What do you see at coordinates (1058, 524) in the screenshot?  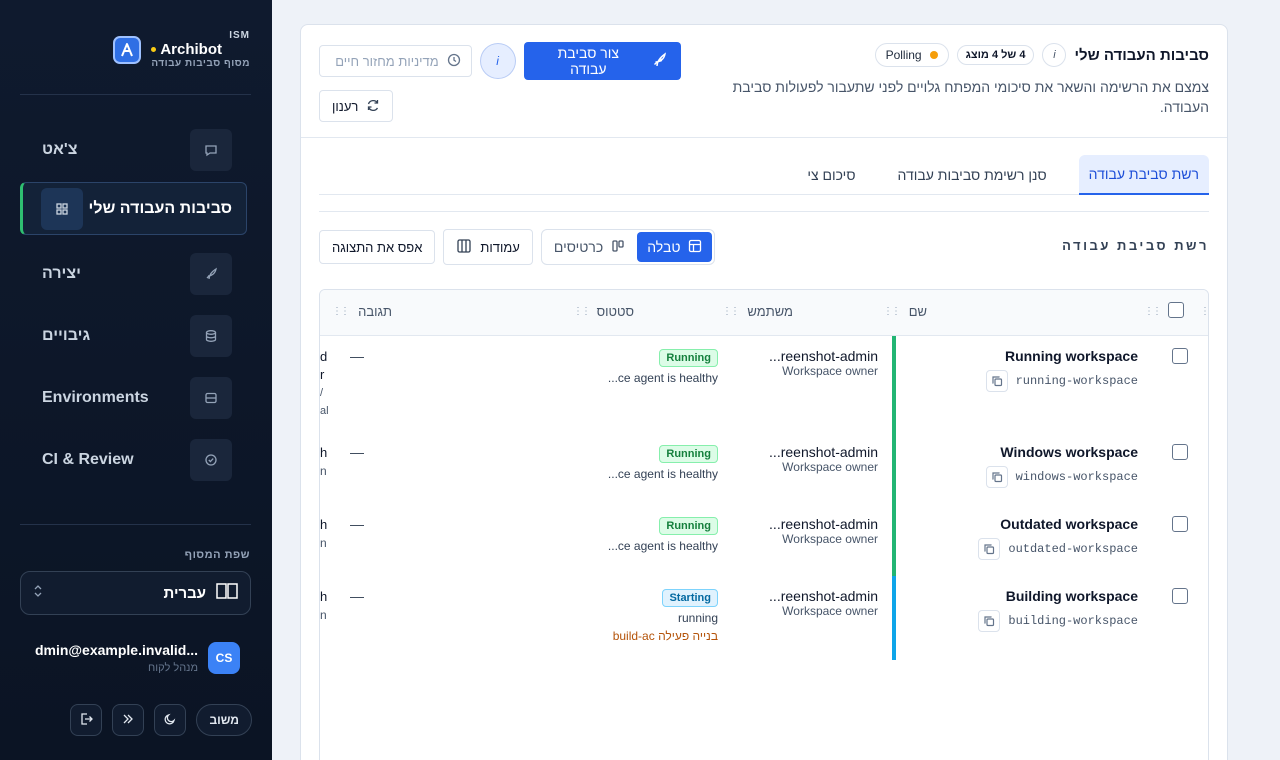 I see `workspace-name: Outdated workspace` at bounding box center [1058, 524].